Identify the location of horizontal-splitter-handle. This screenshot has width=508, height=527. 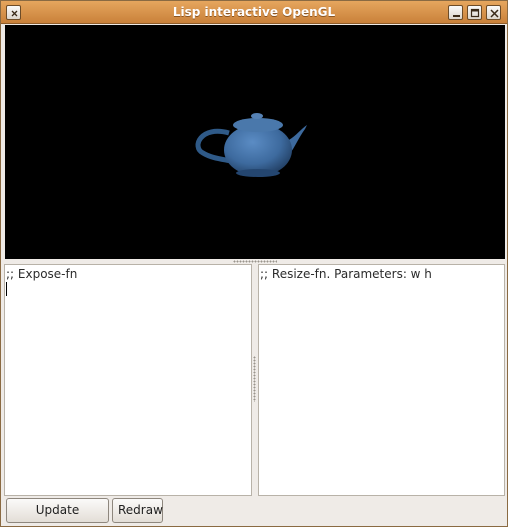
(255, 261).